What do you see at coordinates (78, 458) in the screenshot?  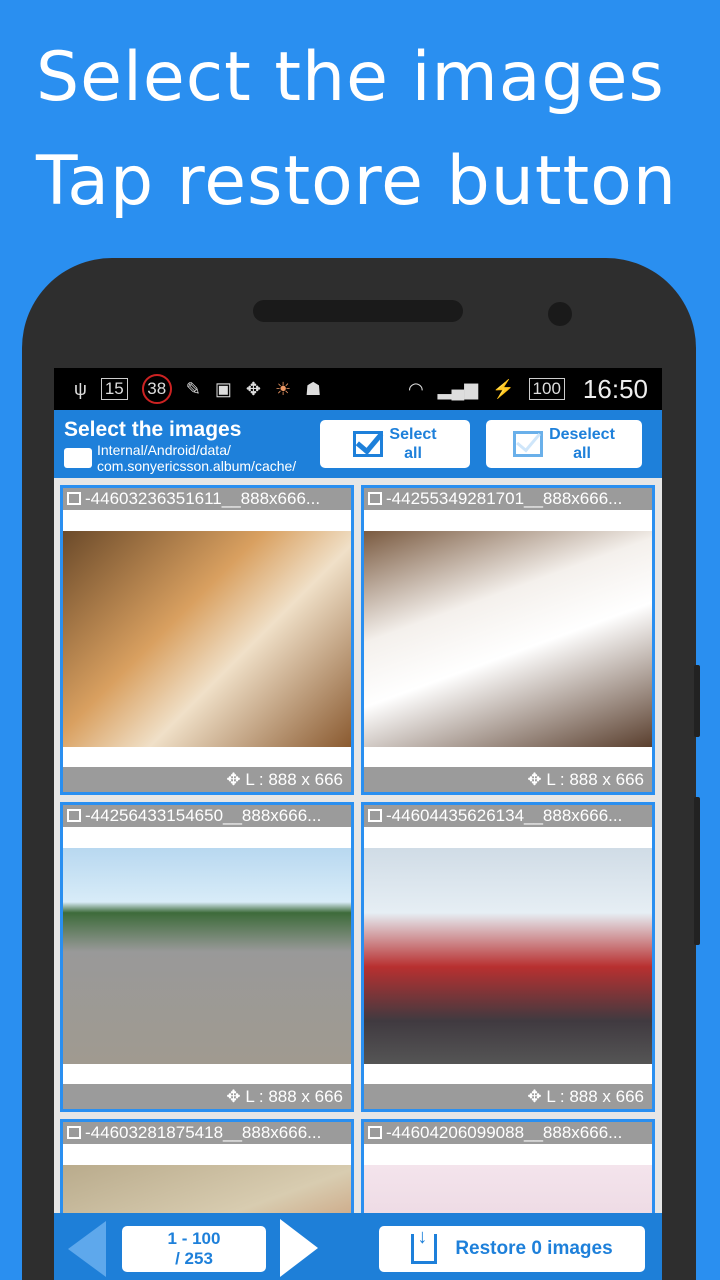 I see `folder-icon` at bounding box center [78, 458].